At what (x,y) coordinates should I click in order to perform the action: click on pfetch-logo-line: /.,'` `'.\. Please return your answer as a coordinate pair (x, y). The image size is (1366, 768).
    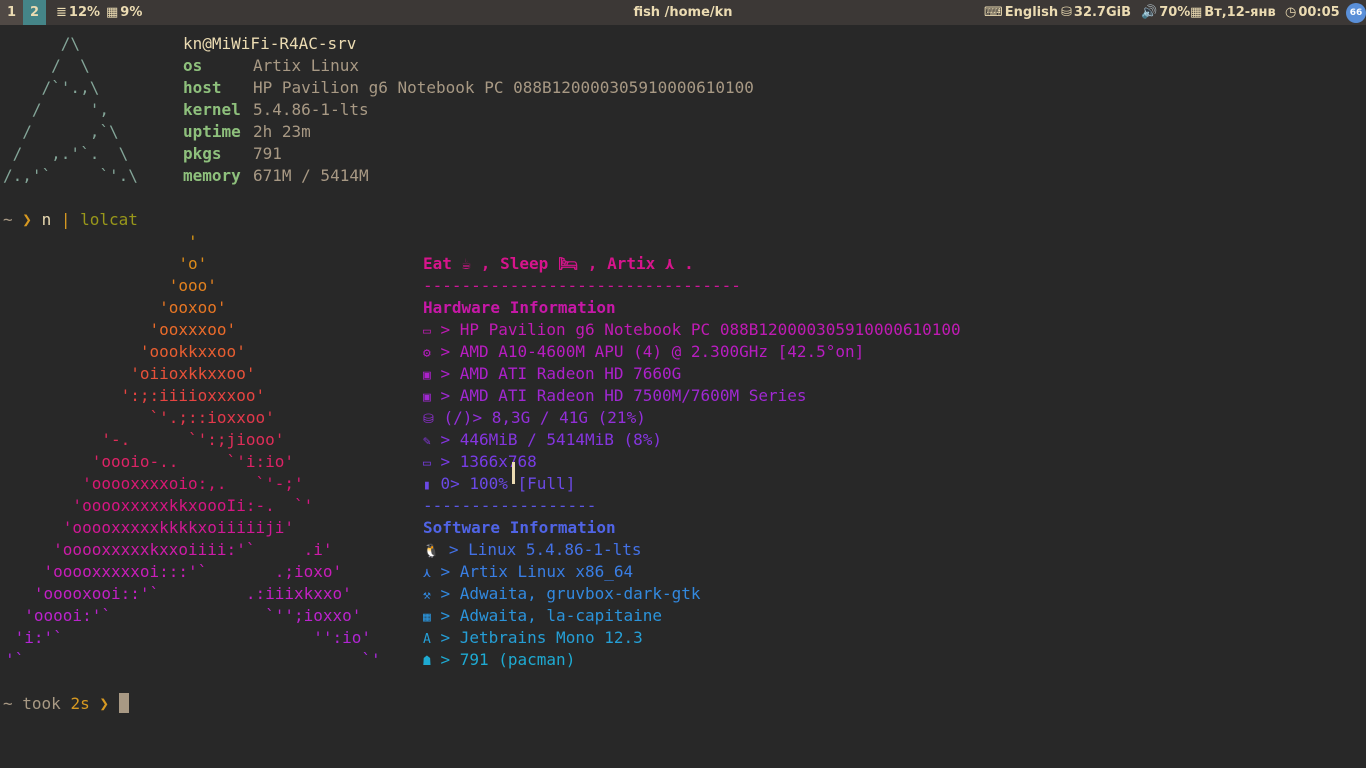
    Looking at the image, I should click on (70, 175).